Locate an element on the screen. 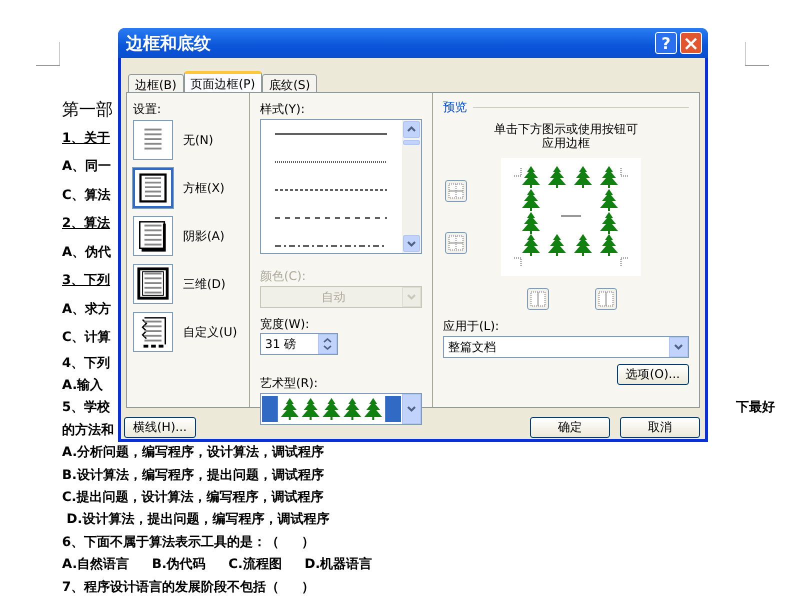  close-button: × is located at coordinates (691, 43).